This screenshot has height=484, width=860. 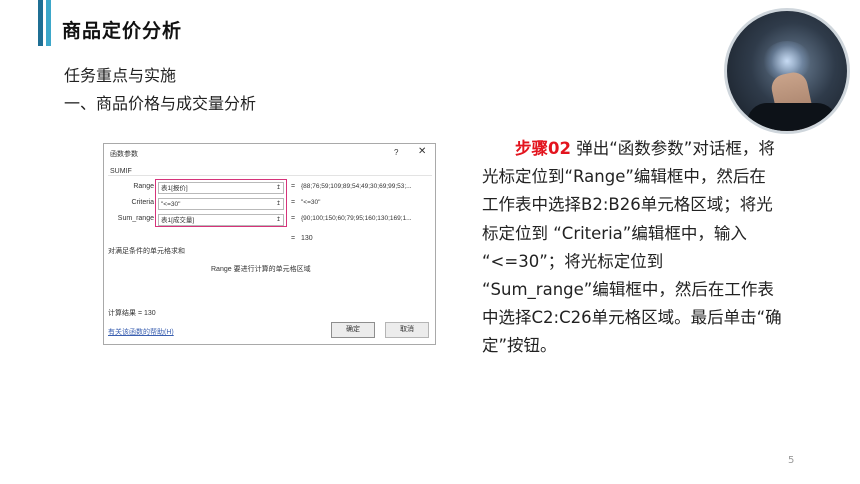 What do you see at coordinates (787, 71) in the screenshot?
I see `business-photo` at bounding box center [787, 71].